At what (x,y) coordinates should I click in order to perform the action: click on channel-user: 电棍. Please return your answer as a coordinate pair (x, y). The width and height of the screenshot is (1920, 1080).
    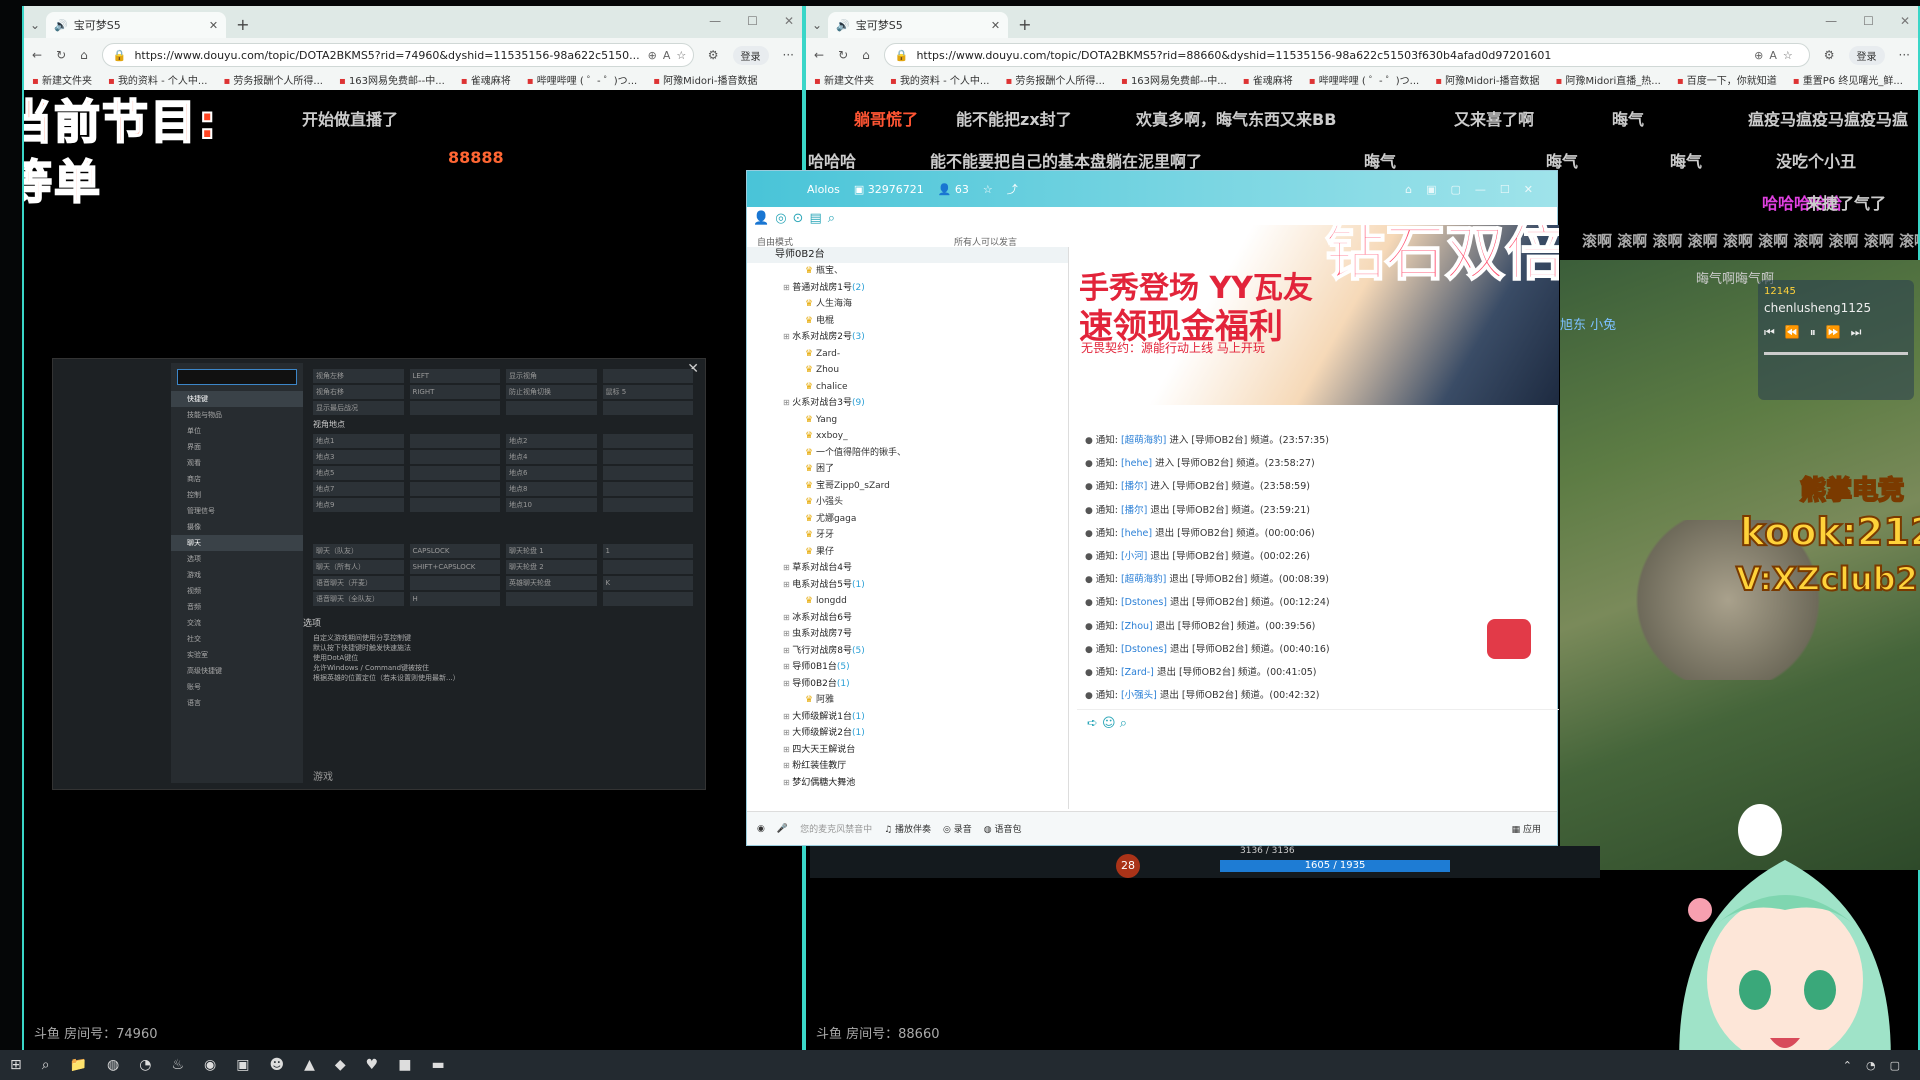
    Looking at the image, I should click on (907, 321).